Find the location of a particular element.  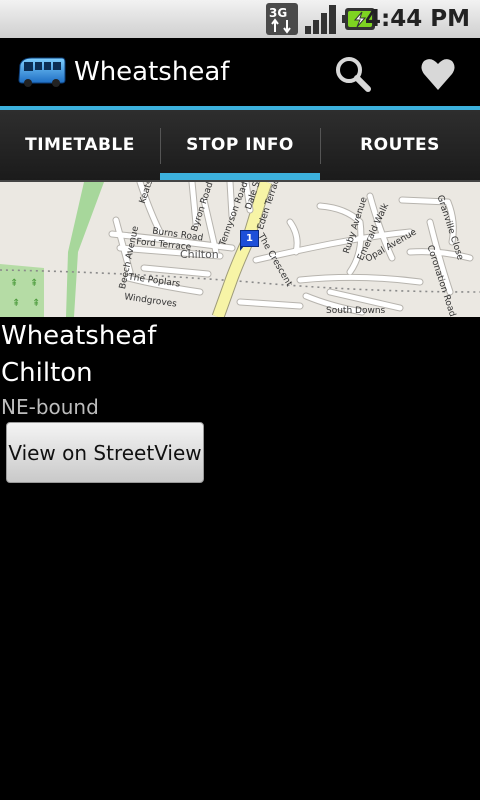

clock: 4:44 PM is located at coordinates (417, 19).